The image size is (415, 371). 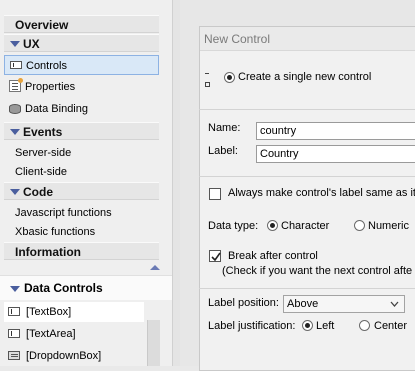 I want to click on data-controls-label: Data Controls, so click(x=63, y=288).